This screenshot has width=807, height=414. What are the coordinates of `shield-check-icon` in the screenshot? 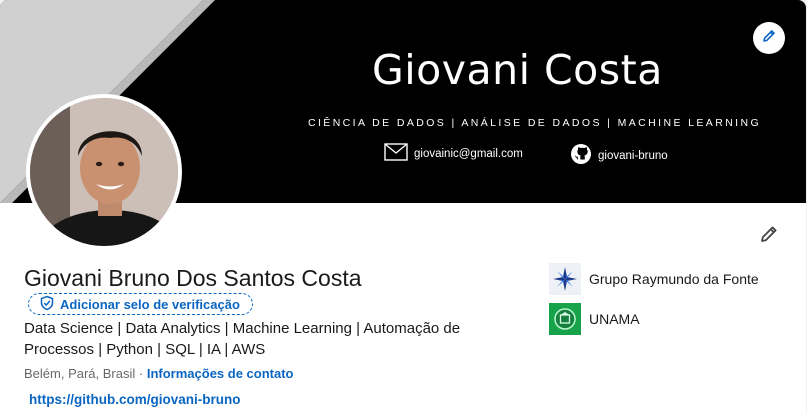 It's located at (47, 304).